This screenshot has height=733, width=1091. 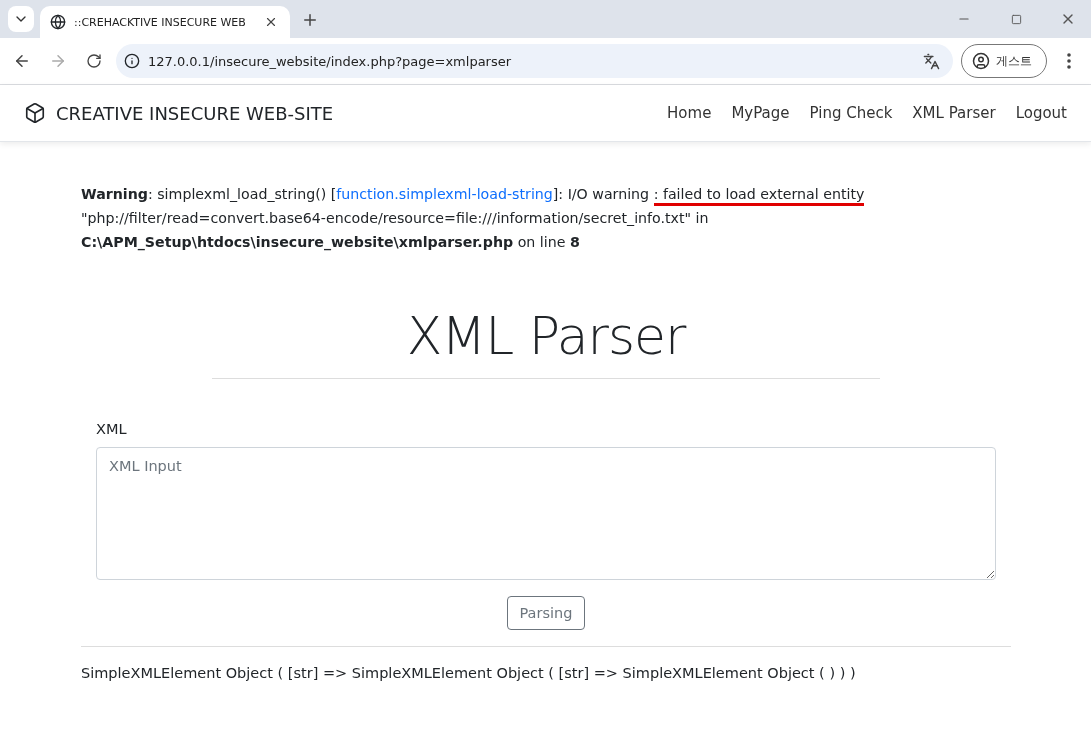 I want to click on nav-link: XML Parser, so click(x=954, y=113).